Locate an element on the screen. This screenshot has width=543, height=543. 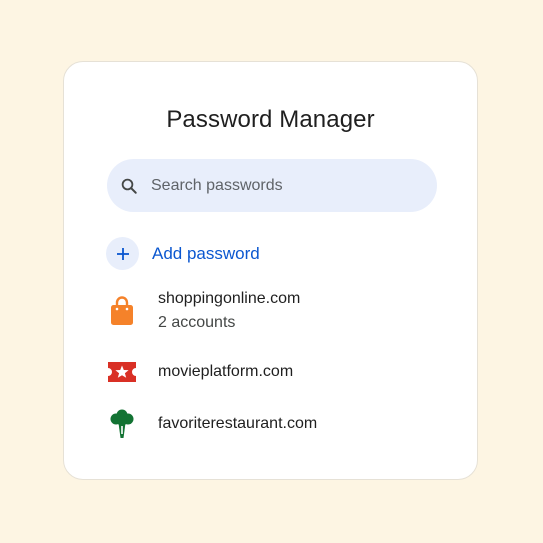
account-count: 2 accounts is located at coordinates (197, 322).